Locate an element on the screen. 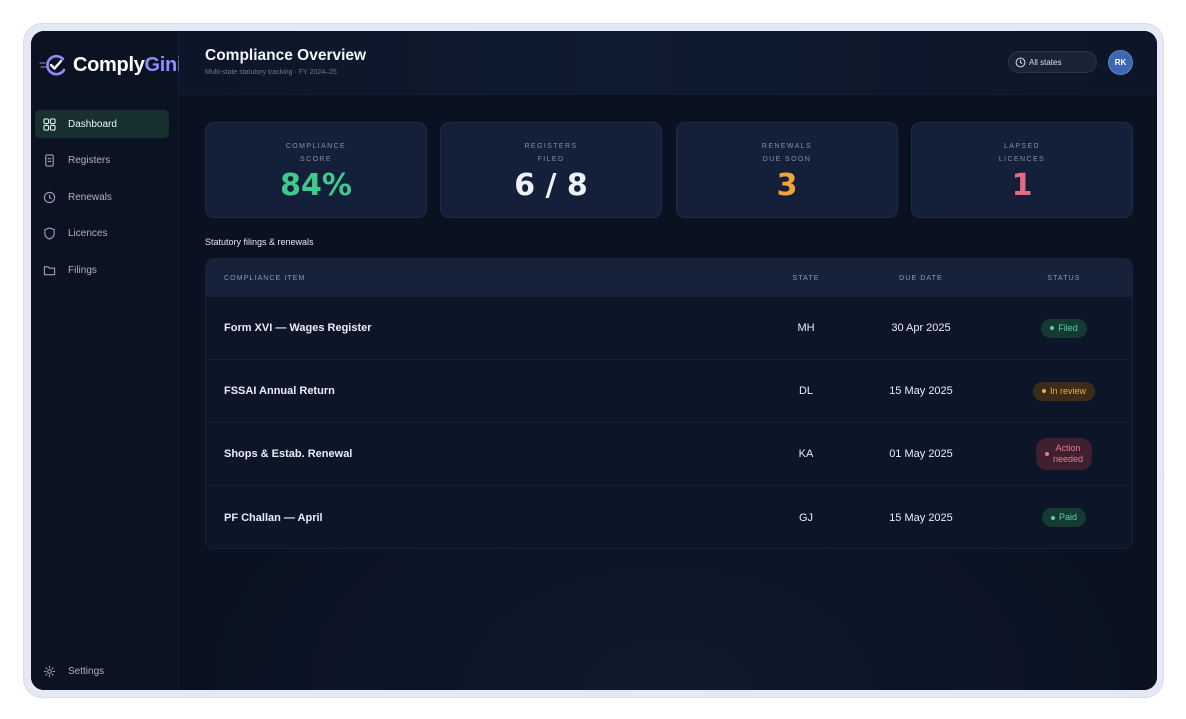 This screenshot has height=719, width=1186. kpi-card-renewals-due: RENEWALS DUE SOON 3 is located at coordinates (787, 170).